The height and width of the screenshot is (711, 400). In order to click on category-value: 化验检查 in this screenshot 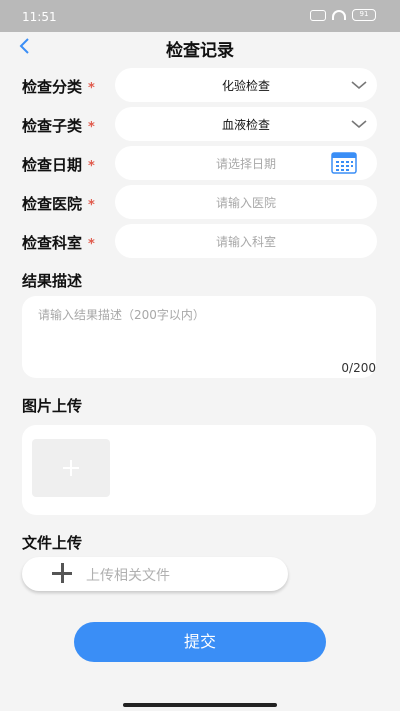, I will do `click(245, 86)`.